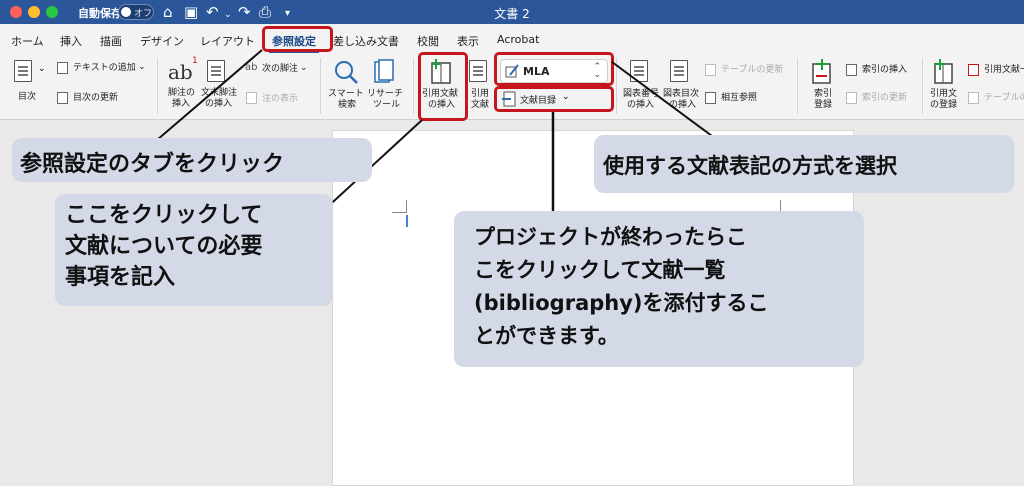 This screenshot has width=1024, height=486. What do you see at coordinates (384, 72) in the screenshot?
I see `researcher-icon` at bounding box center [384, 72].